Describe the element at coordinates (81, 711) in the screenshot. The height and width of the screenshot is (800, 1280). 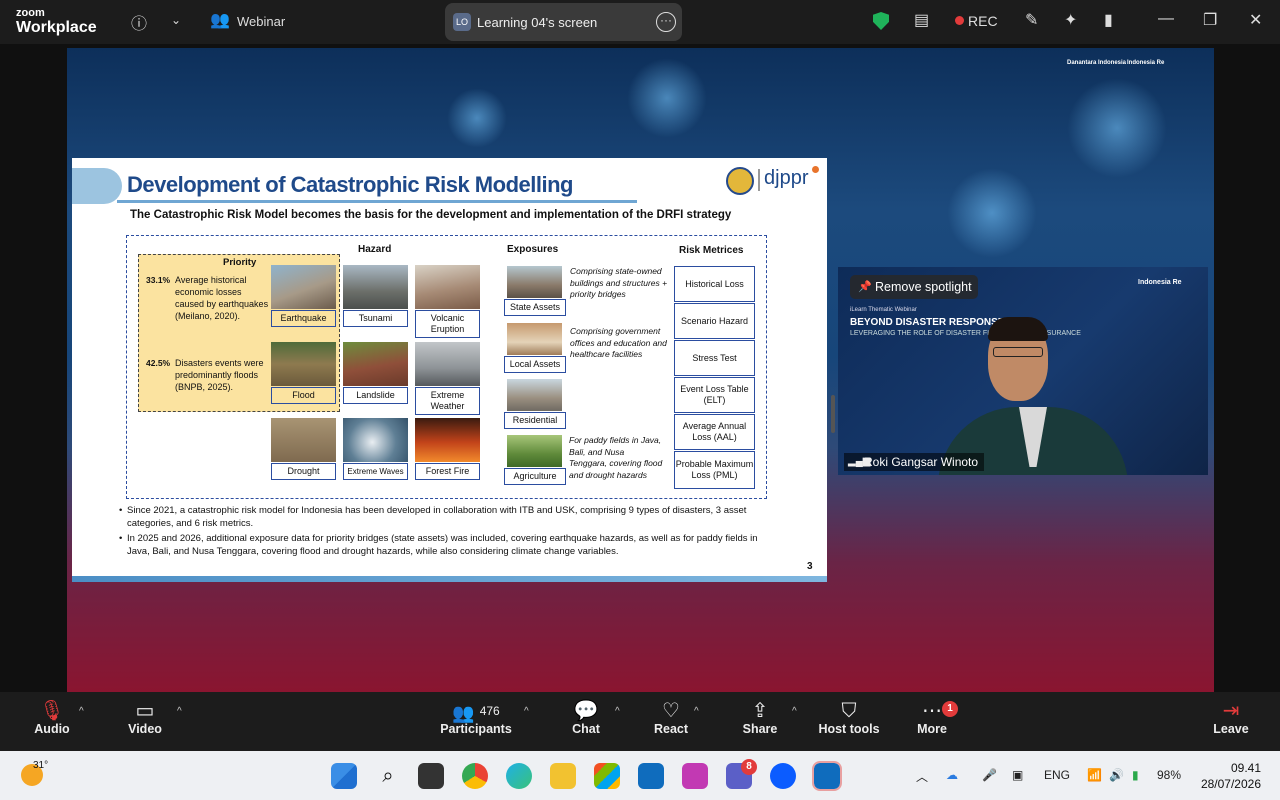
I see `audio-options-caret-icon: ^` at that location.